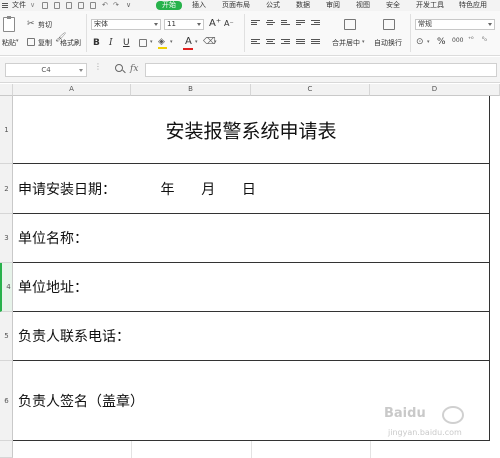  I want to click on tab-review: 审阅, so click(333, 5).